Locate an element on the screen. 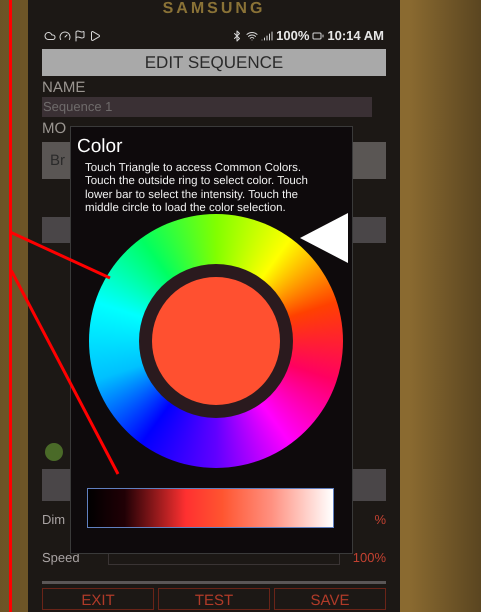  gauge-icon is located at coordinates (65, 36).